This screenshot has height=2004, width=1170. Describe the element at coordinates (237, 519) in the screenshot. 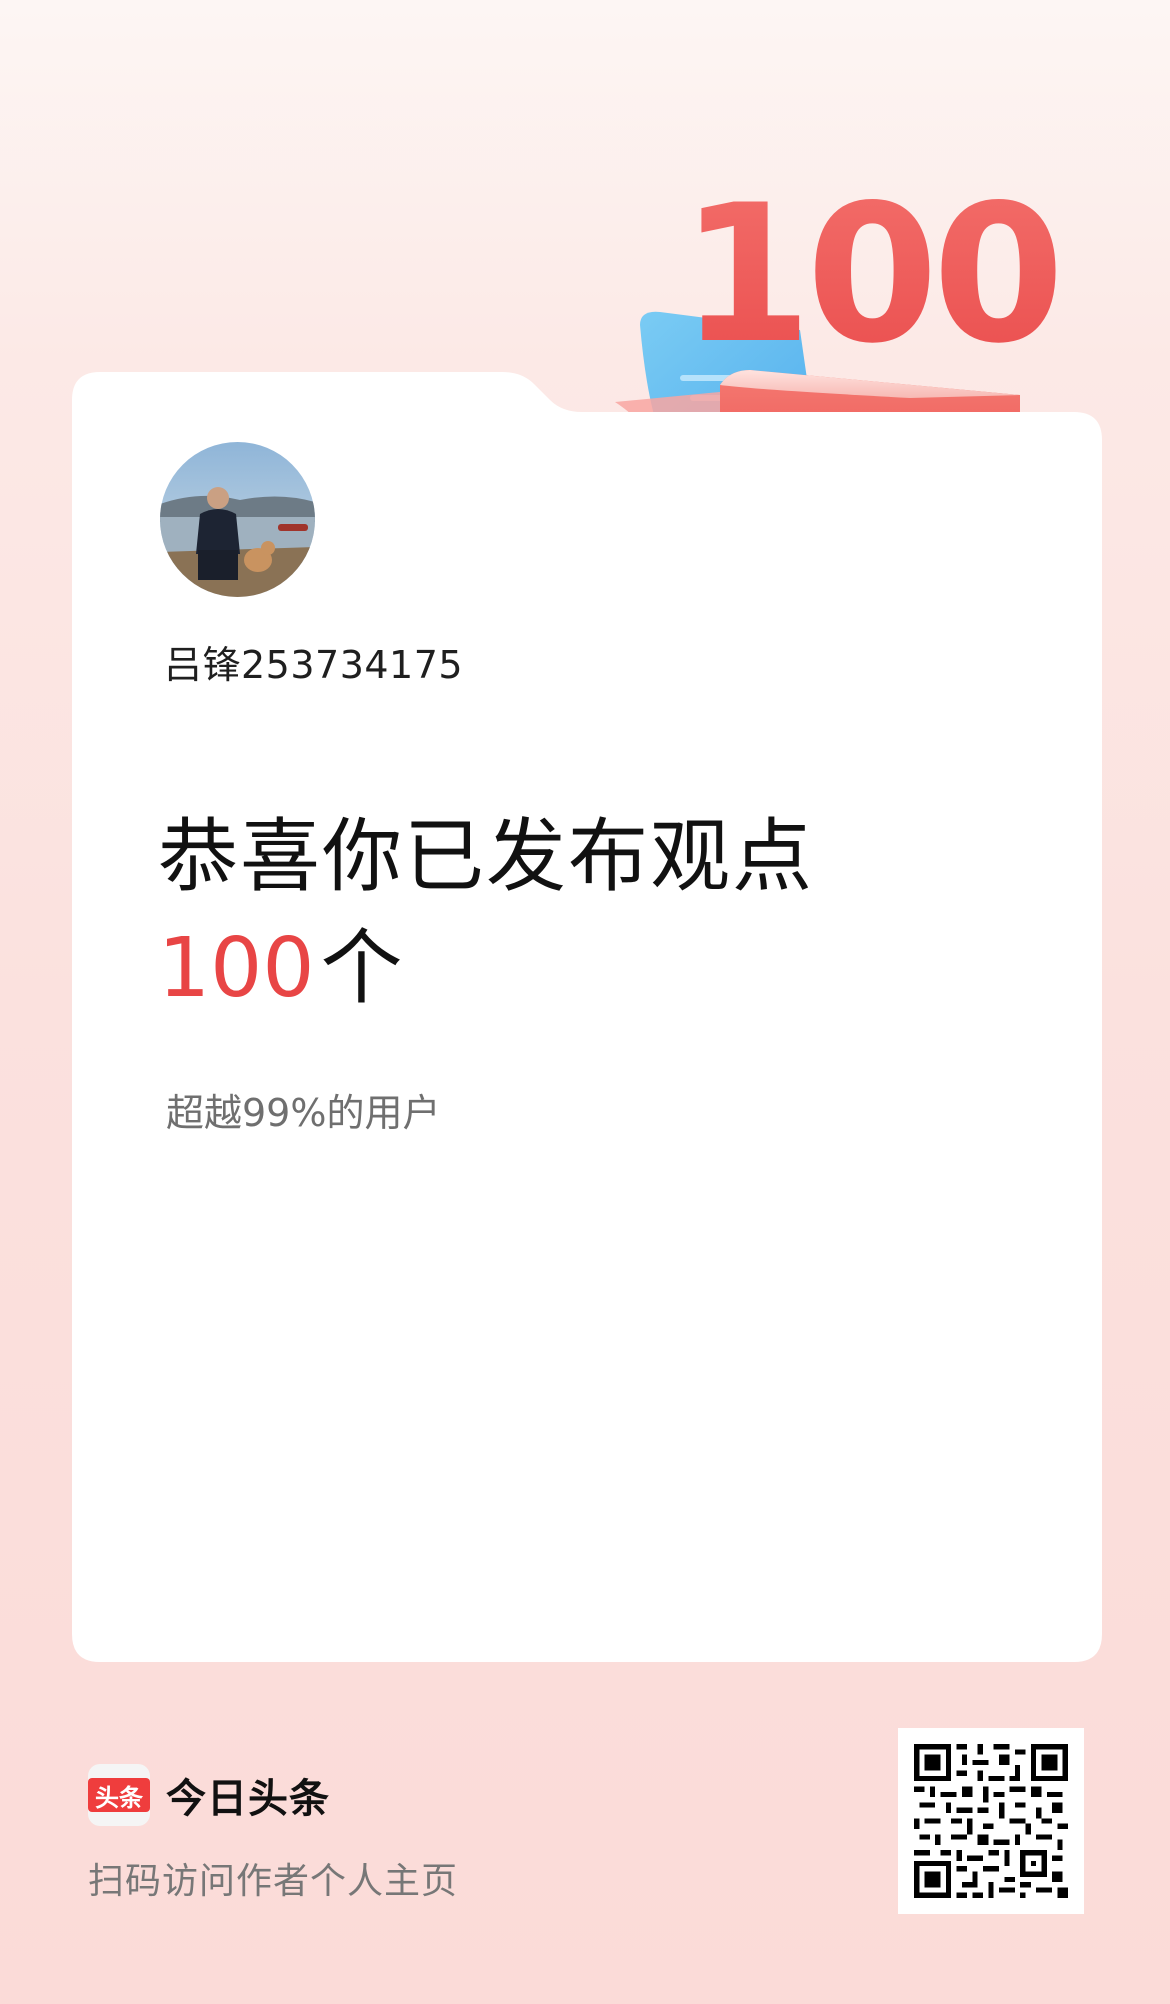

I see `avatar` at that location.